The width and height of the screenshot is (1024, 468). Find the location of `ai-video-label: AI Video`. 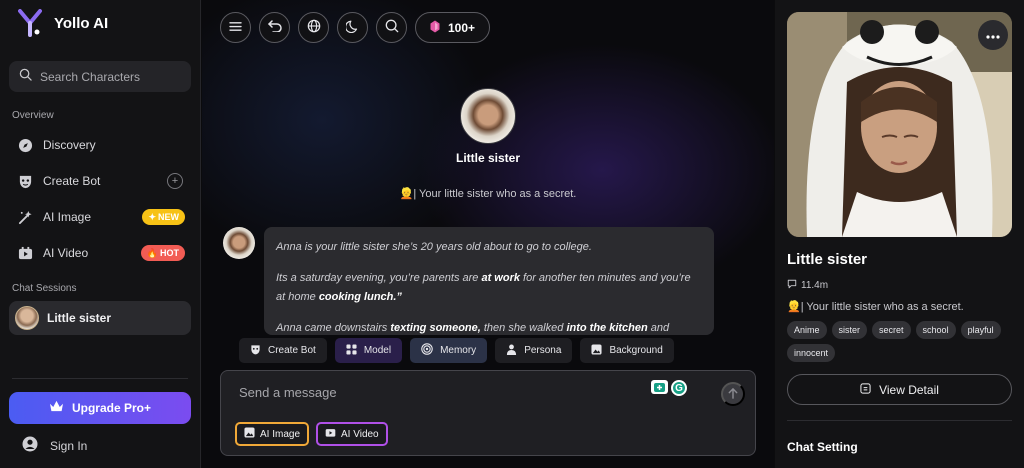

ai-video-label: AI Video is located at coordinates (360, 434).